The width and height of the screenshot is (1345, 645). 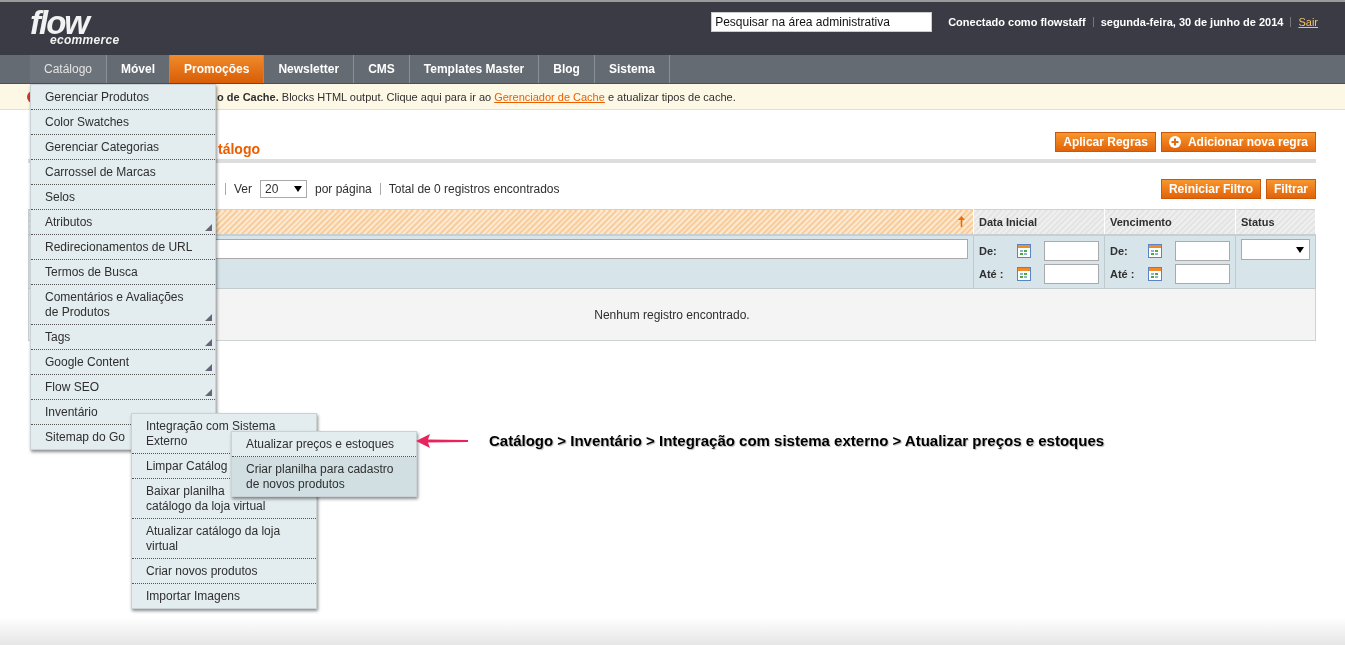 What do you see at coordinates (567, 69) in the screenshot?
I see `nav-tab: Blog` at bounding box center [567, 69].